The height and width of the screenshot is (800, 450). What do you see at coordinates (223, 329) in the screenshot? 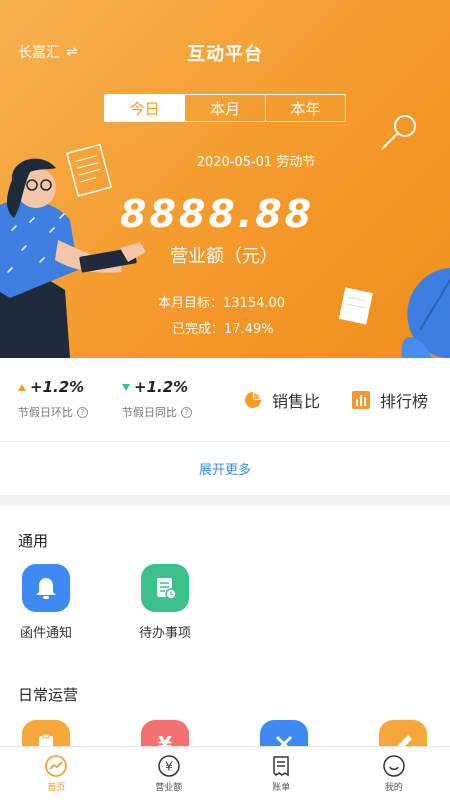
I see `completion-rate: 已完成：17.49%` at bounding box center [223, 329].